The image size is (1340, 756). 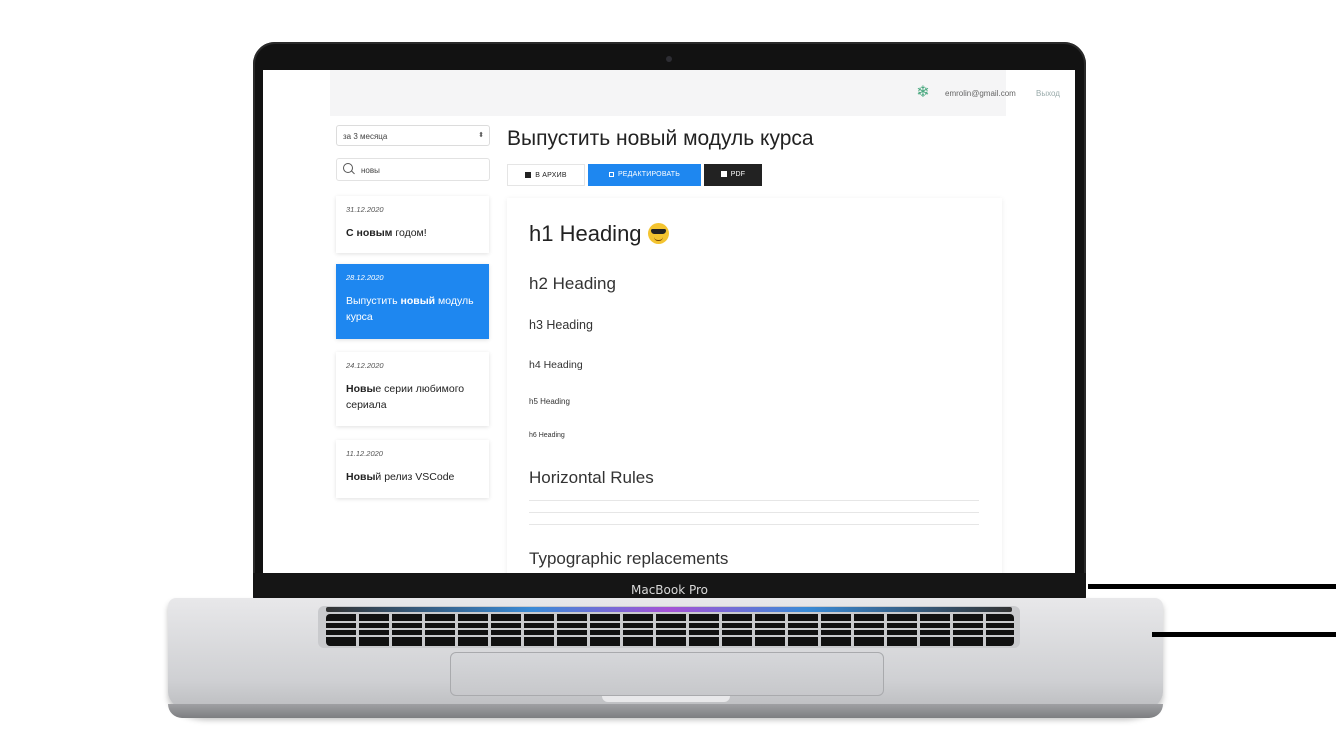 I want to click on select-caret-icon: ⬍, so click(x=481, y=135).